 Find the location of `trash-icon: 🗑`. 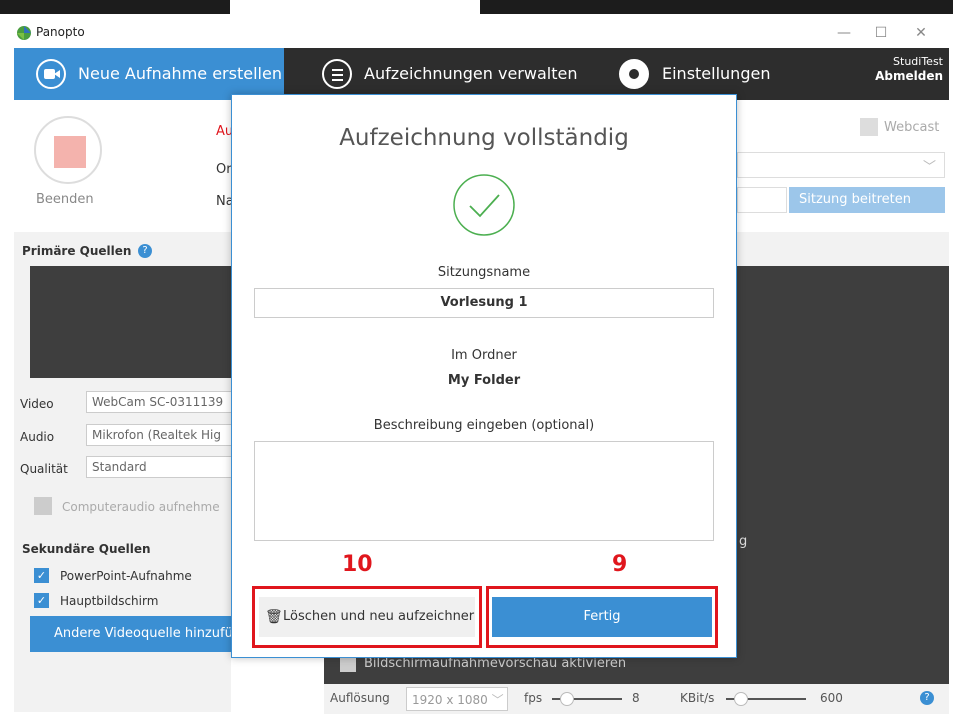

trash-icon: 🗑 is located at coordinates (274, 617).